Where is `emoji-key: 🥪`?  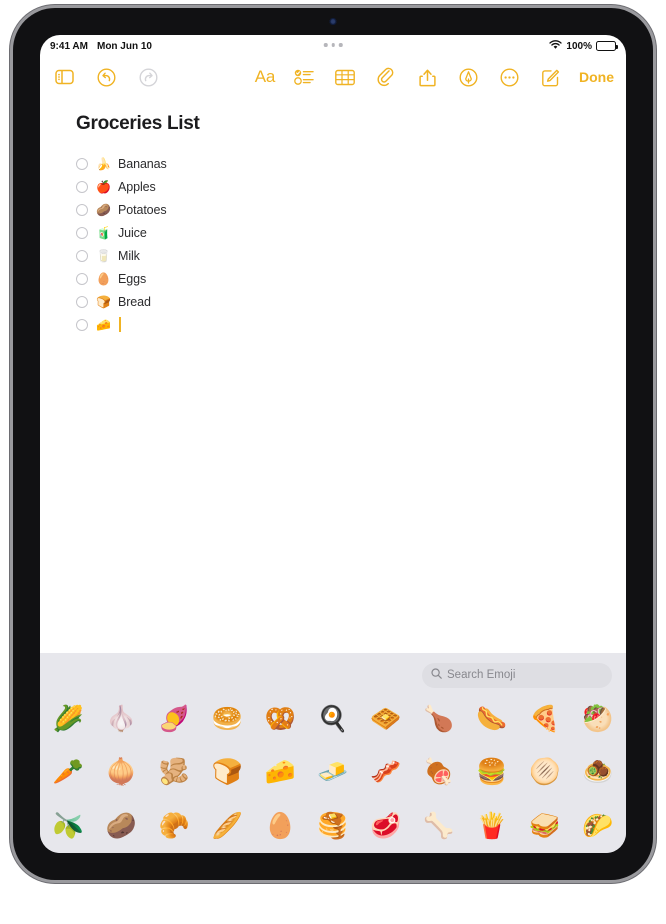
emoji-key: 🥪 is located at coordinates (544, 826).